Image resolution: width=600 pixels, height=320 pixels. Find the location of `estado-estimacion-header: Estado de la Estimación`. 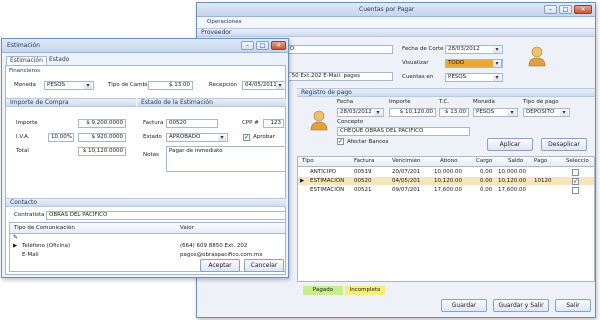

estado-estimacion-header: Estado de la Estimación is located at coordinates (211, 102).